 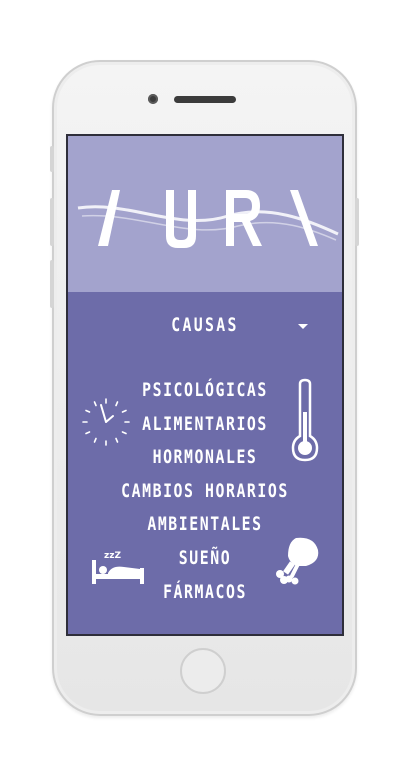 What do you see at coordinates (52, 159) in the screenshot?
I see `mute-switch` at bounding box center [52, 159].